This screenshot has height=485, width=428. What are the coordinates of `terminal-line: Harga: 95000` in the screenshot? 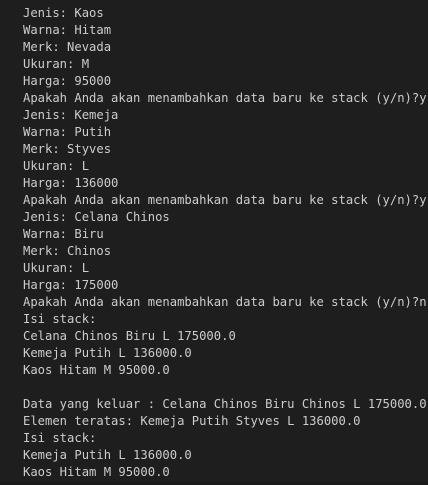 It's located at (67, 81).